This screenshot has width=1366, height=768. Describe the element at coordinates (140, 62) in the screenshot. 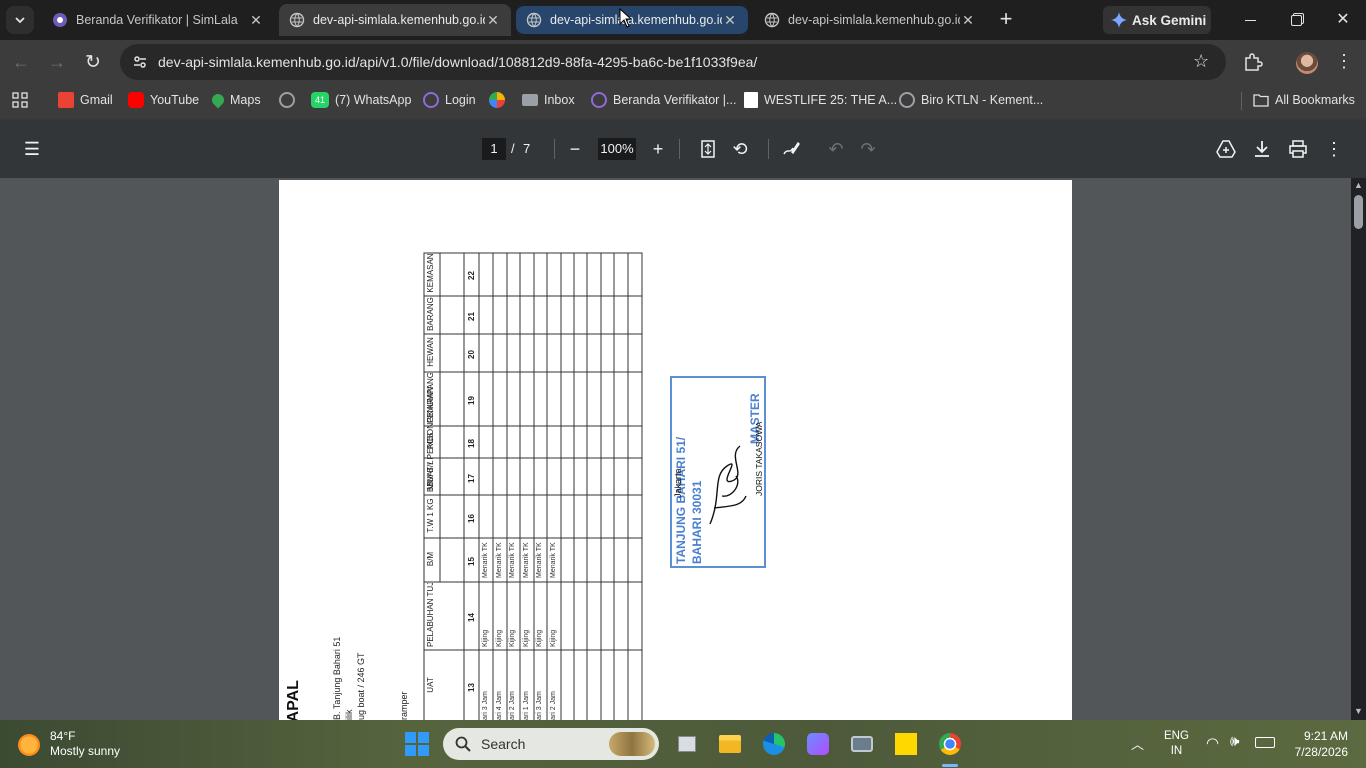

I see `site-settings-icon` at that location.